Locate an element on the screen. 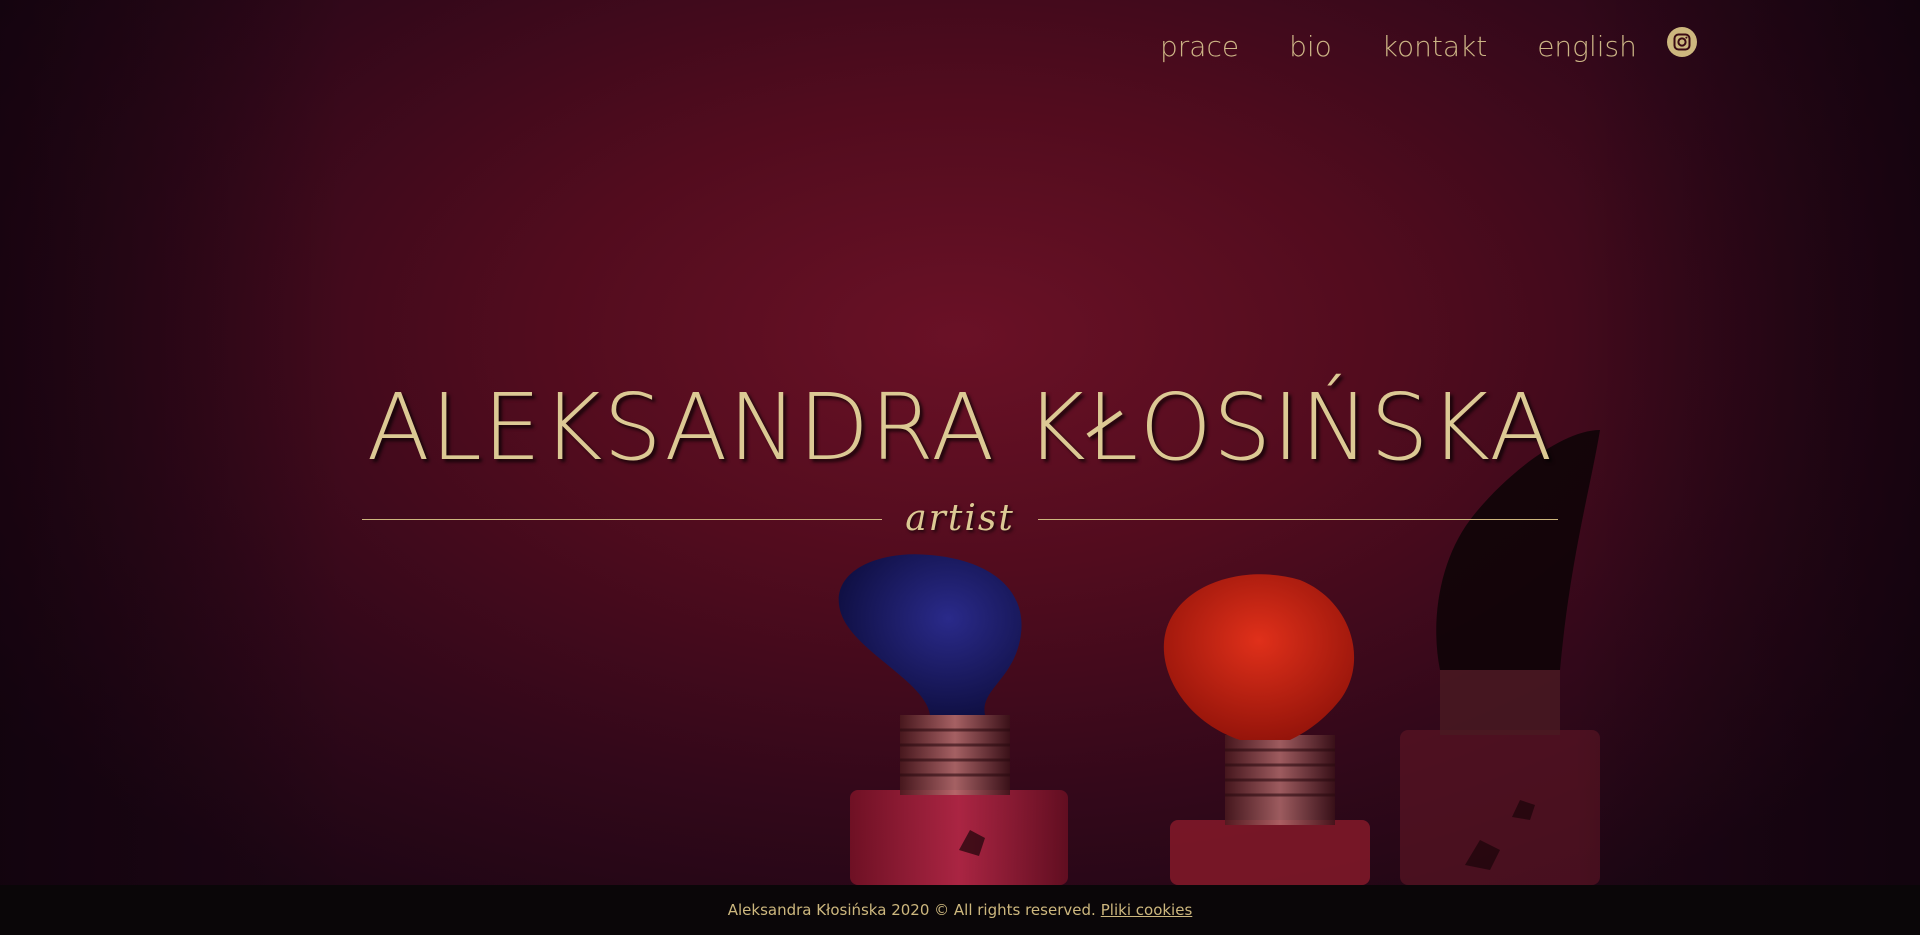 This screenshot has height=935, width=1920. nav-link-kontakt: kontakt is located at coordinates (1434, 46).